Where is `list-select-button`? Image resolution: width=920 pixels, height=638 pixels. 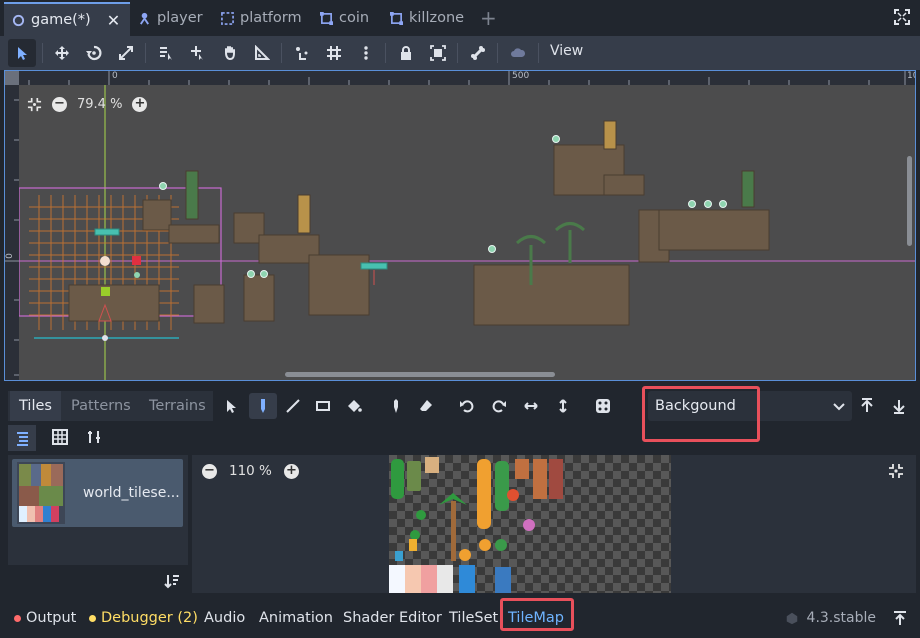 list-select-button is located at coordinates (166, 53).